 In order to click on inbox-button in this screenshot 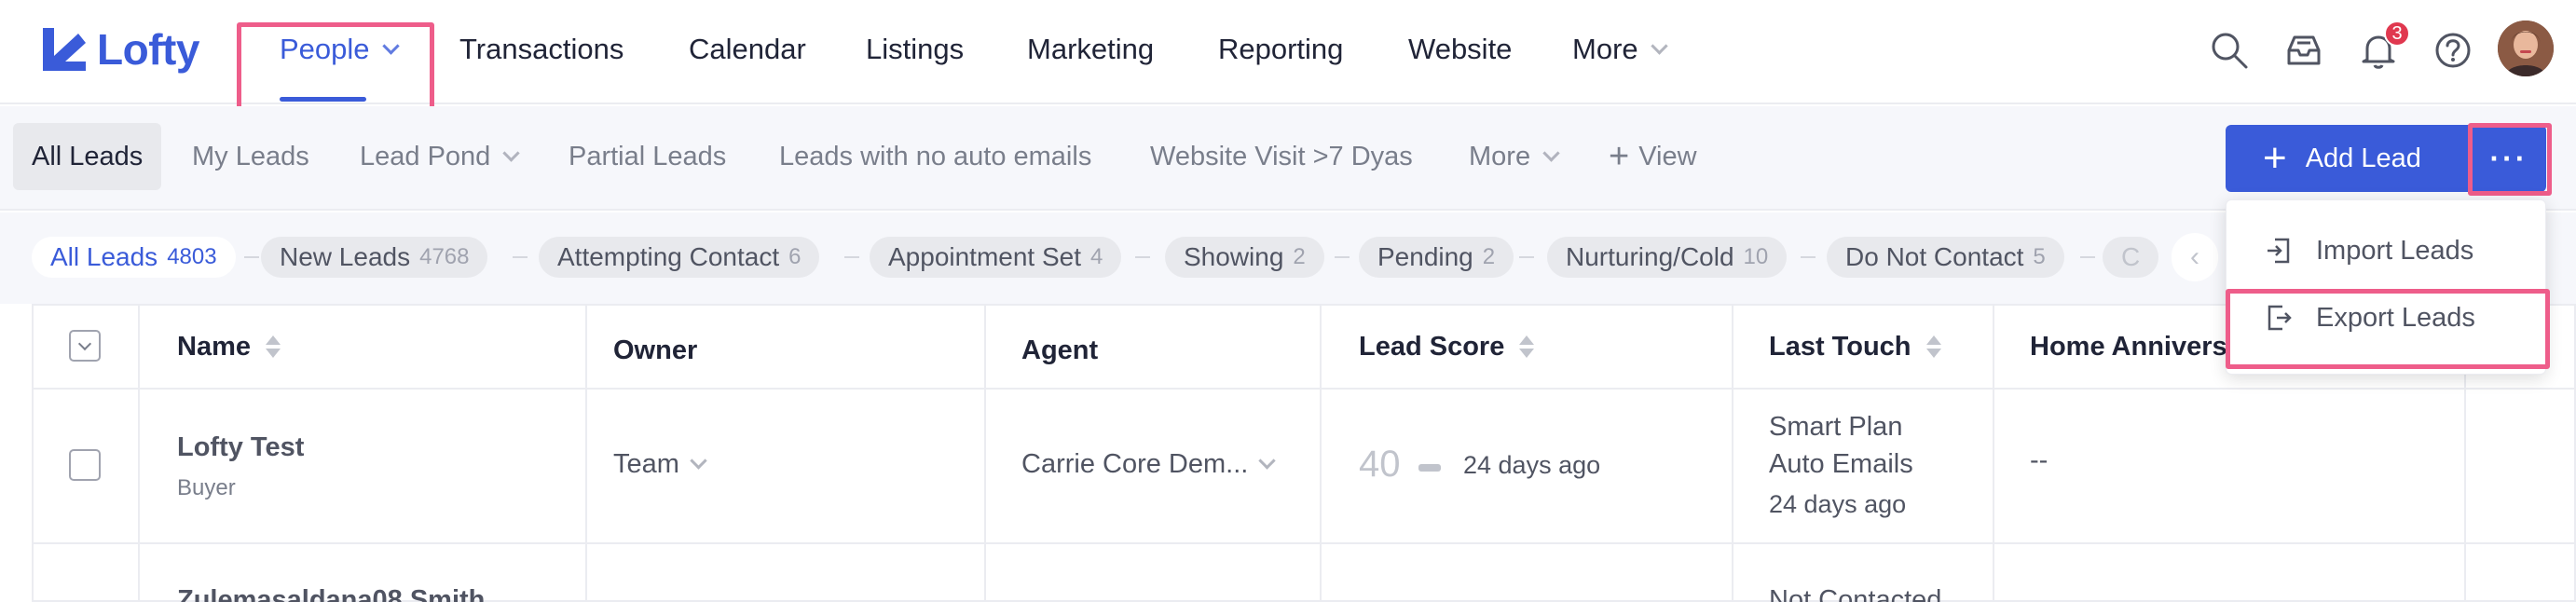, I will do `click(2304, 50)`.